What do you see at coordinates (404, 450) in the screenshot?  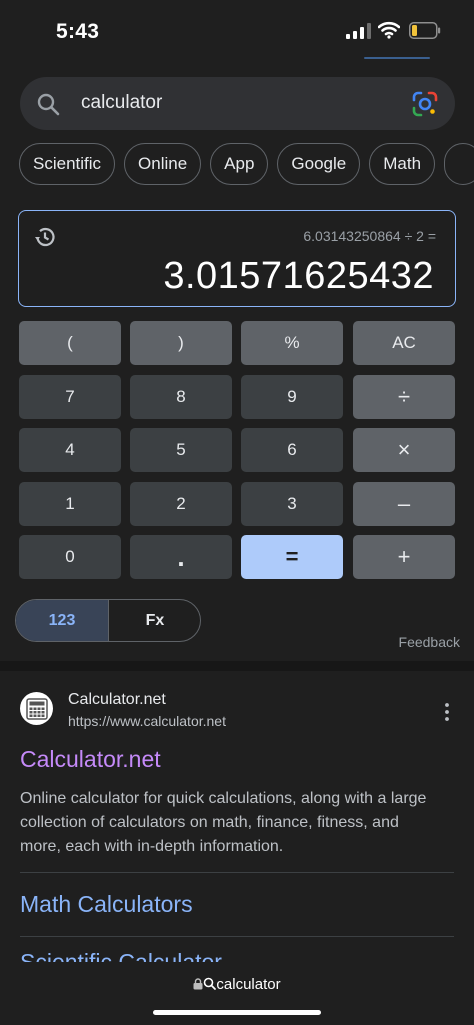 I see `key-multiply: ×` at bounding box center [404, 450].